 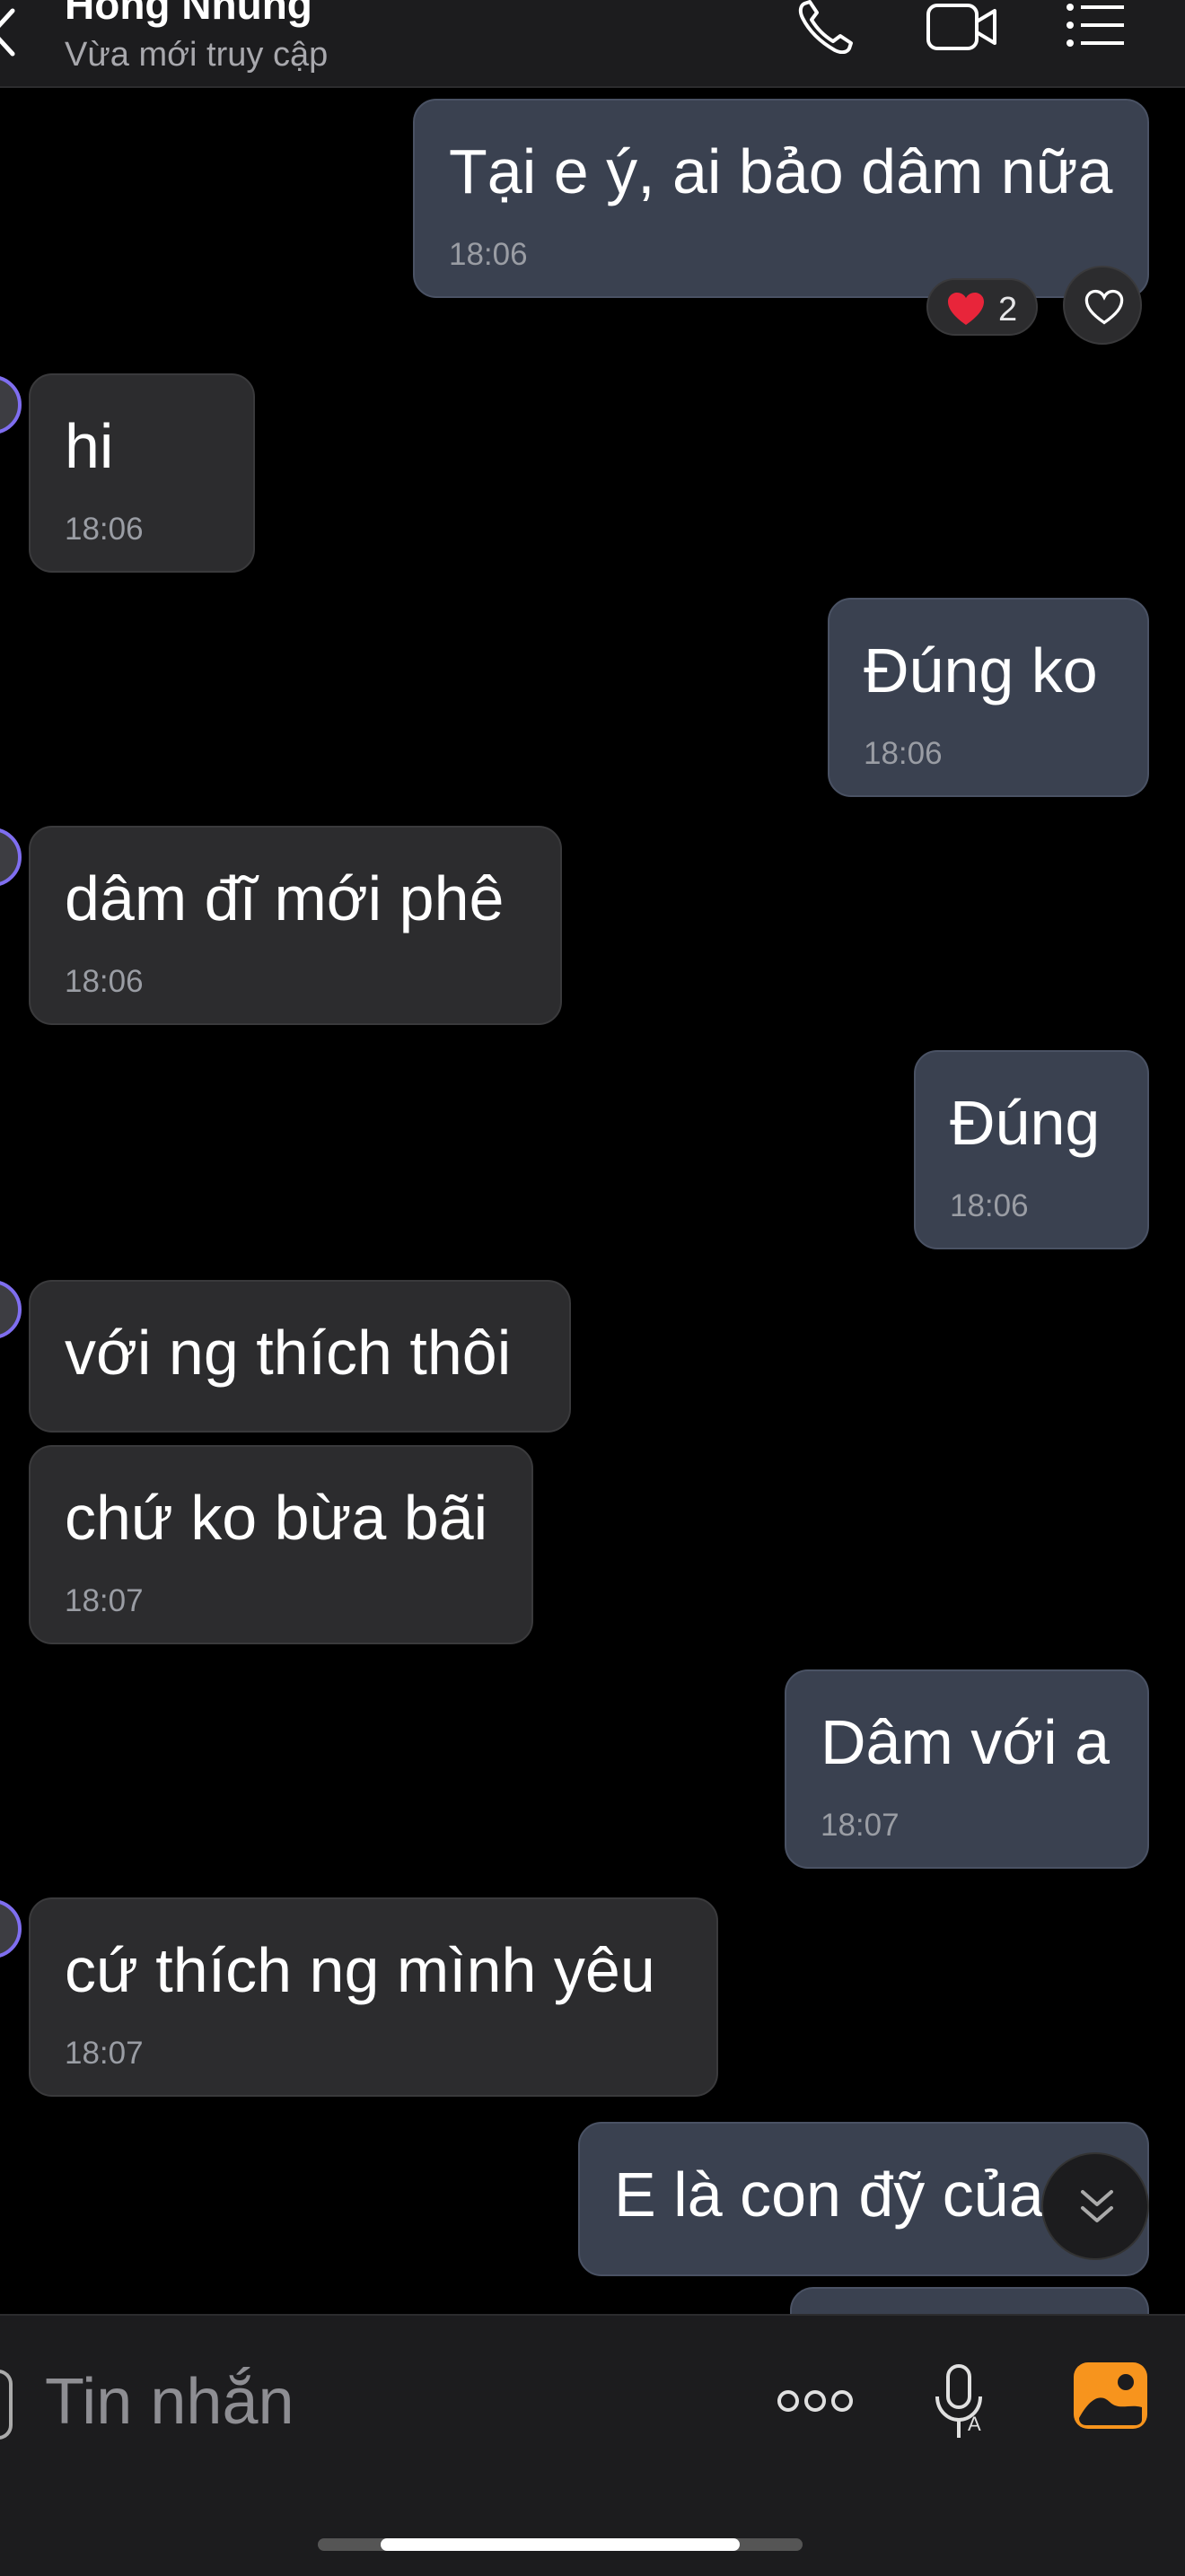 What do you see at coordinates (285, 898) in the screenshot?
I see `message-text: dâm đĩ mới phê` at bounding box center [285, 898].